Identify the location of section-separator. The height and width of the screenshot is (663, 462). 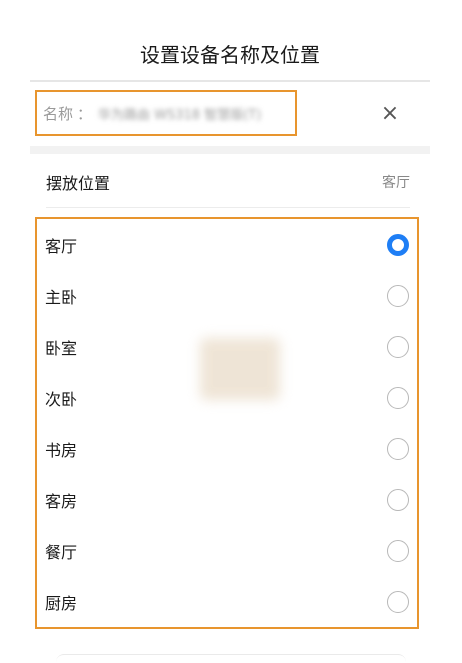
(230, 150).